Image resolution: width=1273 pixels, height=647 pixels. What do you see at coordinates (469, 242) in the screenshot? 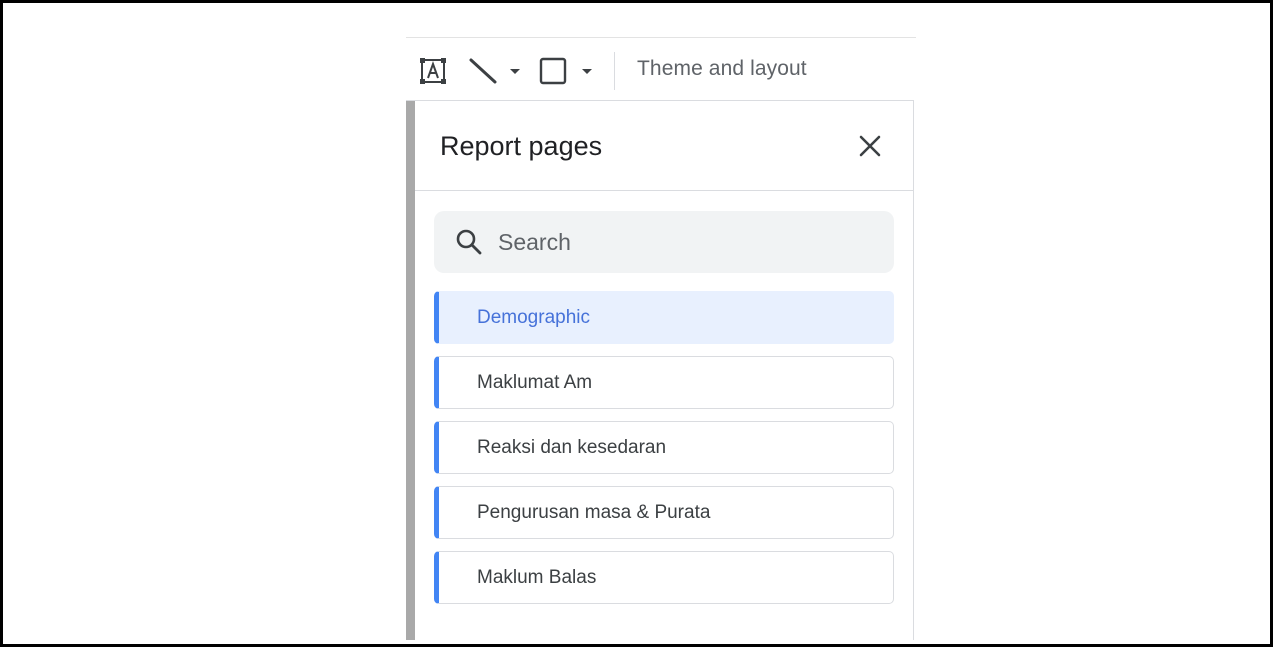
I see `search-icon` at bounding box center [469, 242].